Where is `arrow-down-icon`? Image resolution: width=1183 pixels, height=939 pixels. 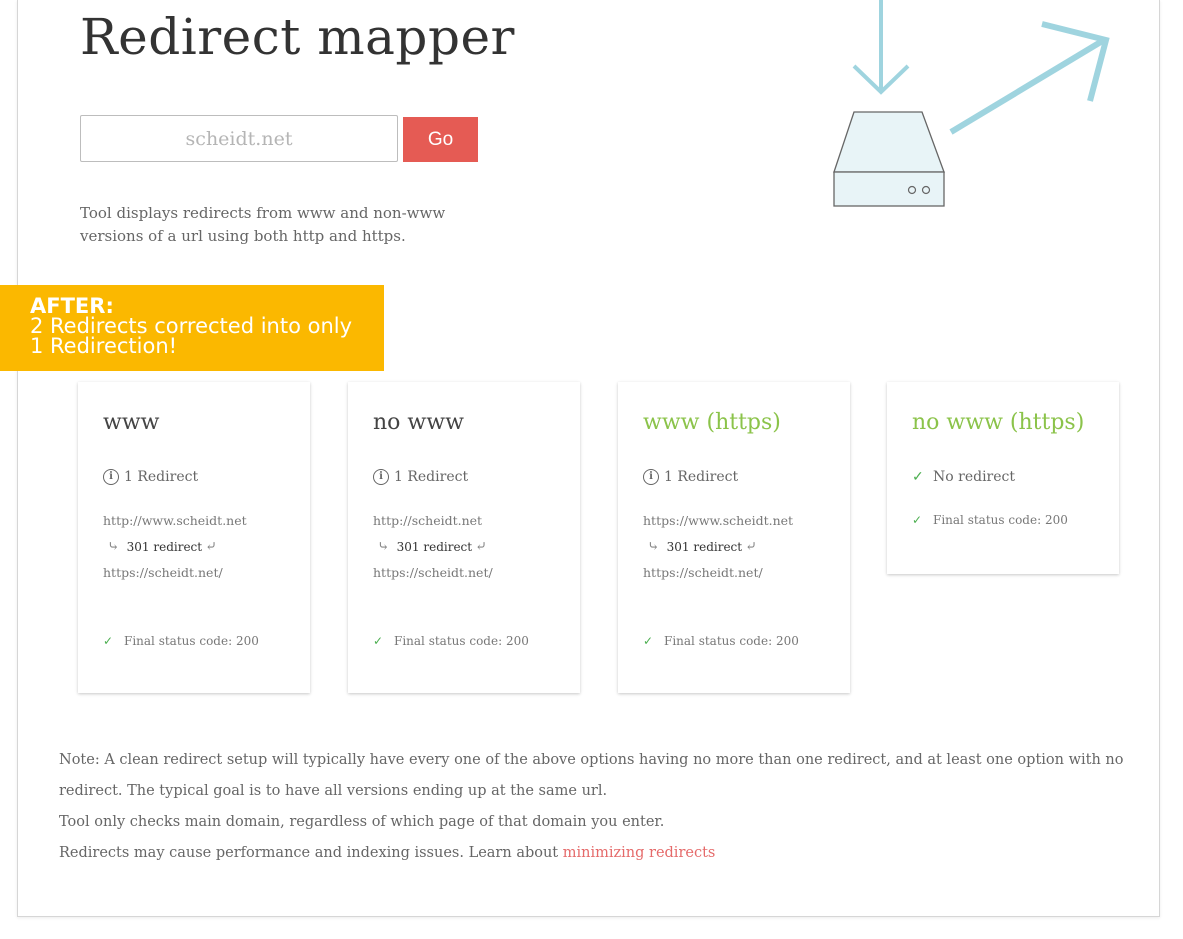 arrow-down-icon is located at coordinates (881, 47).